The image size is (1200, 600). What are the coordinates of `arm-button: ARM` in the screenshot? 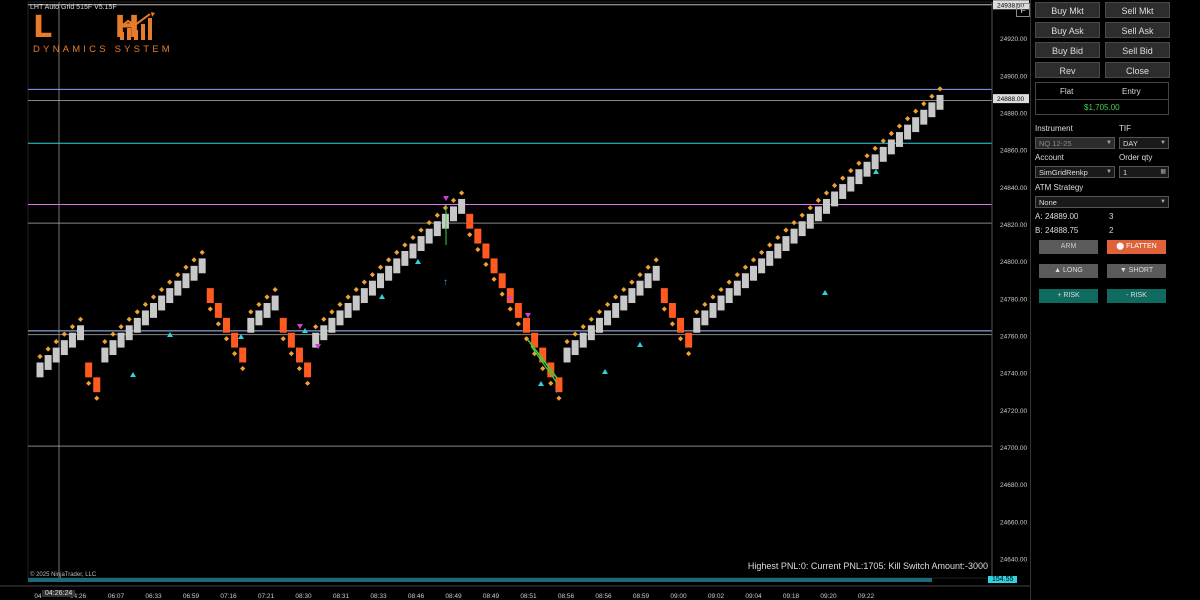 It's located at (1068, 247).